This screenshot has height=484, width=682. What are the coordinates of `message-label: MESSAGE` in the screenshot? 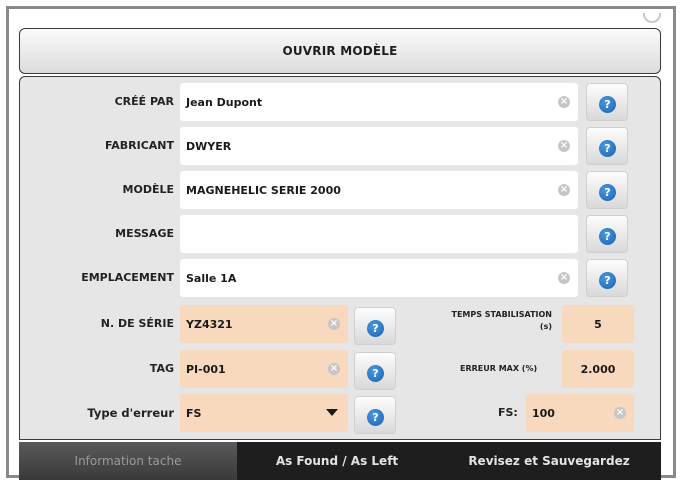 It's located at (144, 233).